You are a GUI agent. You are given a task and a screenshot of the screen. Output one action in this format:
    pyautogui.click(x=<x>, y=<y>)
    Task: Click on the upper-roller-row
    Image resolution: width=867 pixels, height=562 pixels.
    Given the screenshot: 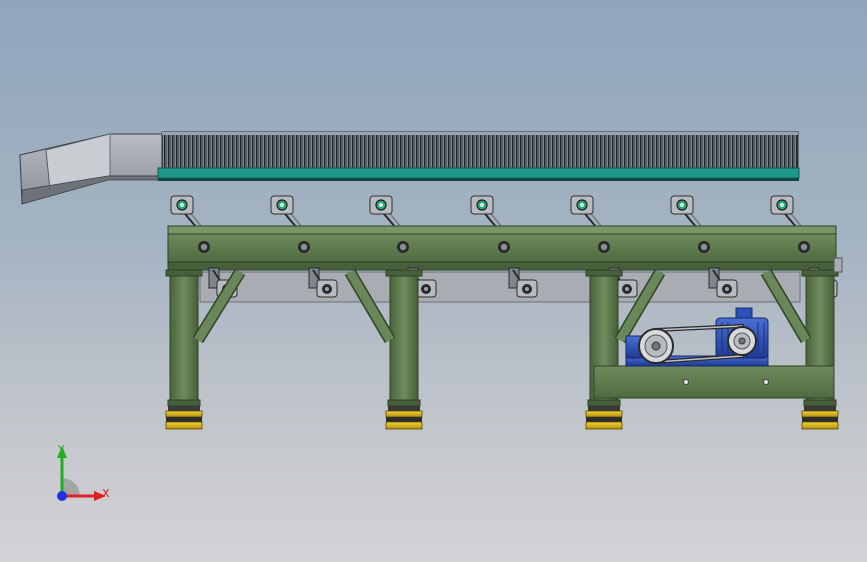 What is the action you would take?
    pyautogui.click(x=486, y=212)
    